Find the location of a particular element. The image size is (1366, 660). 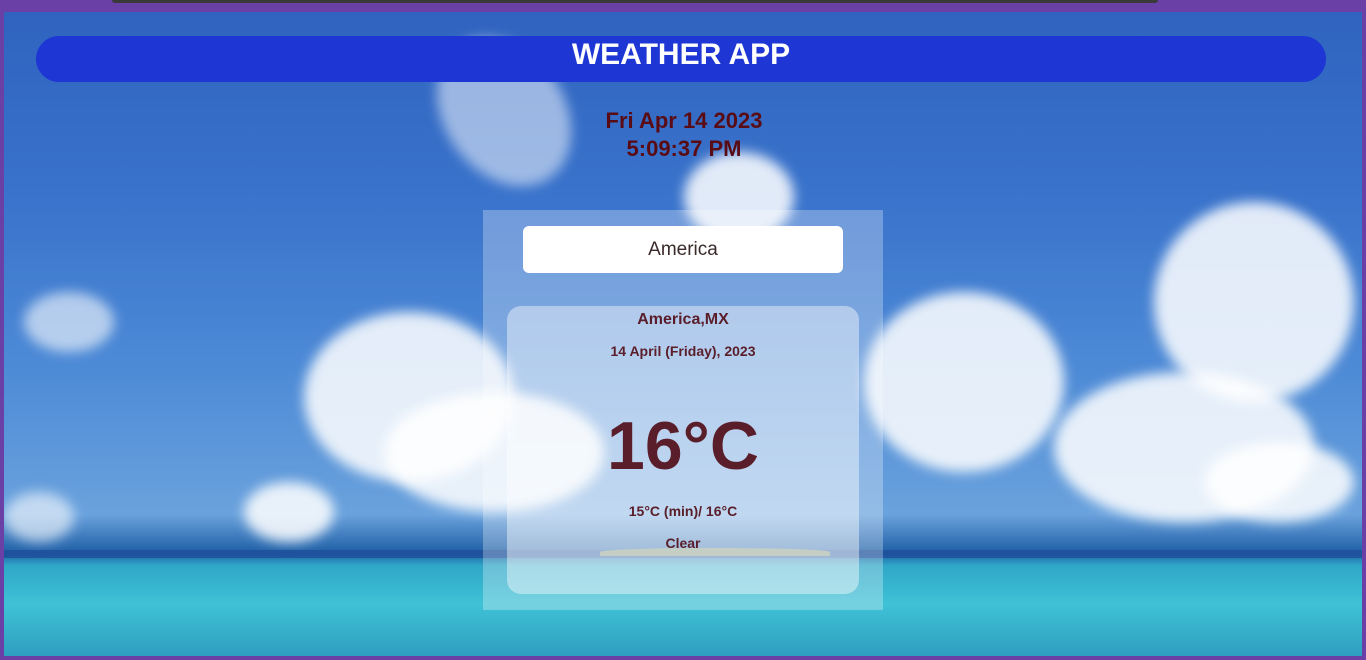

current-time: 5:09:37 PM is located at coordinates (684, 148).